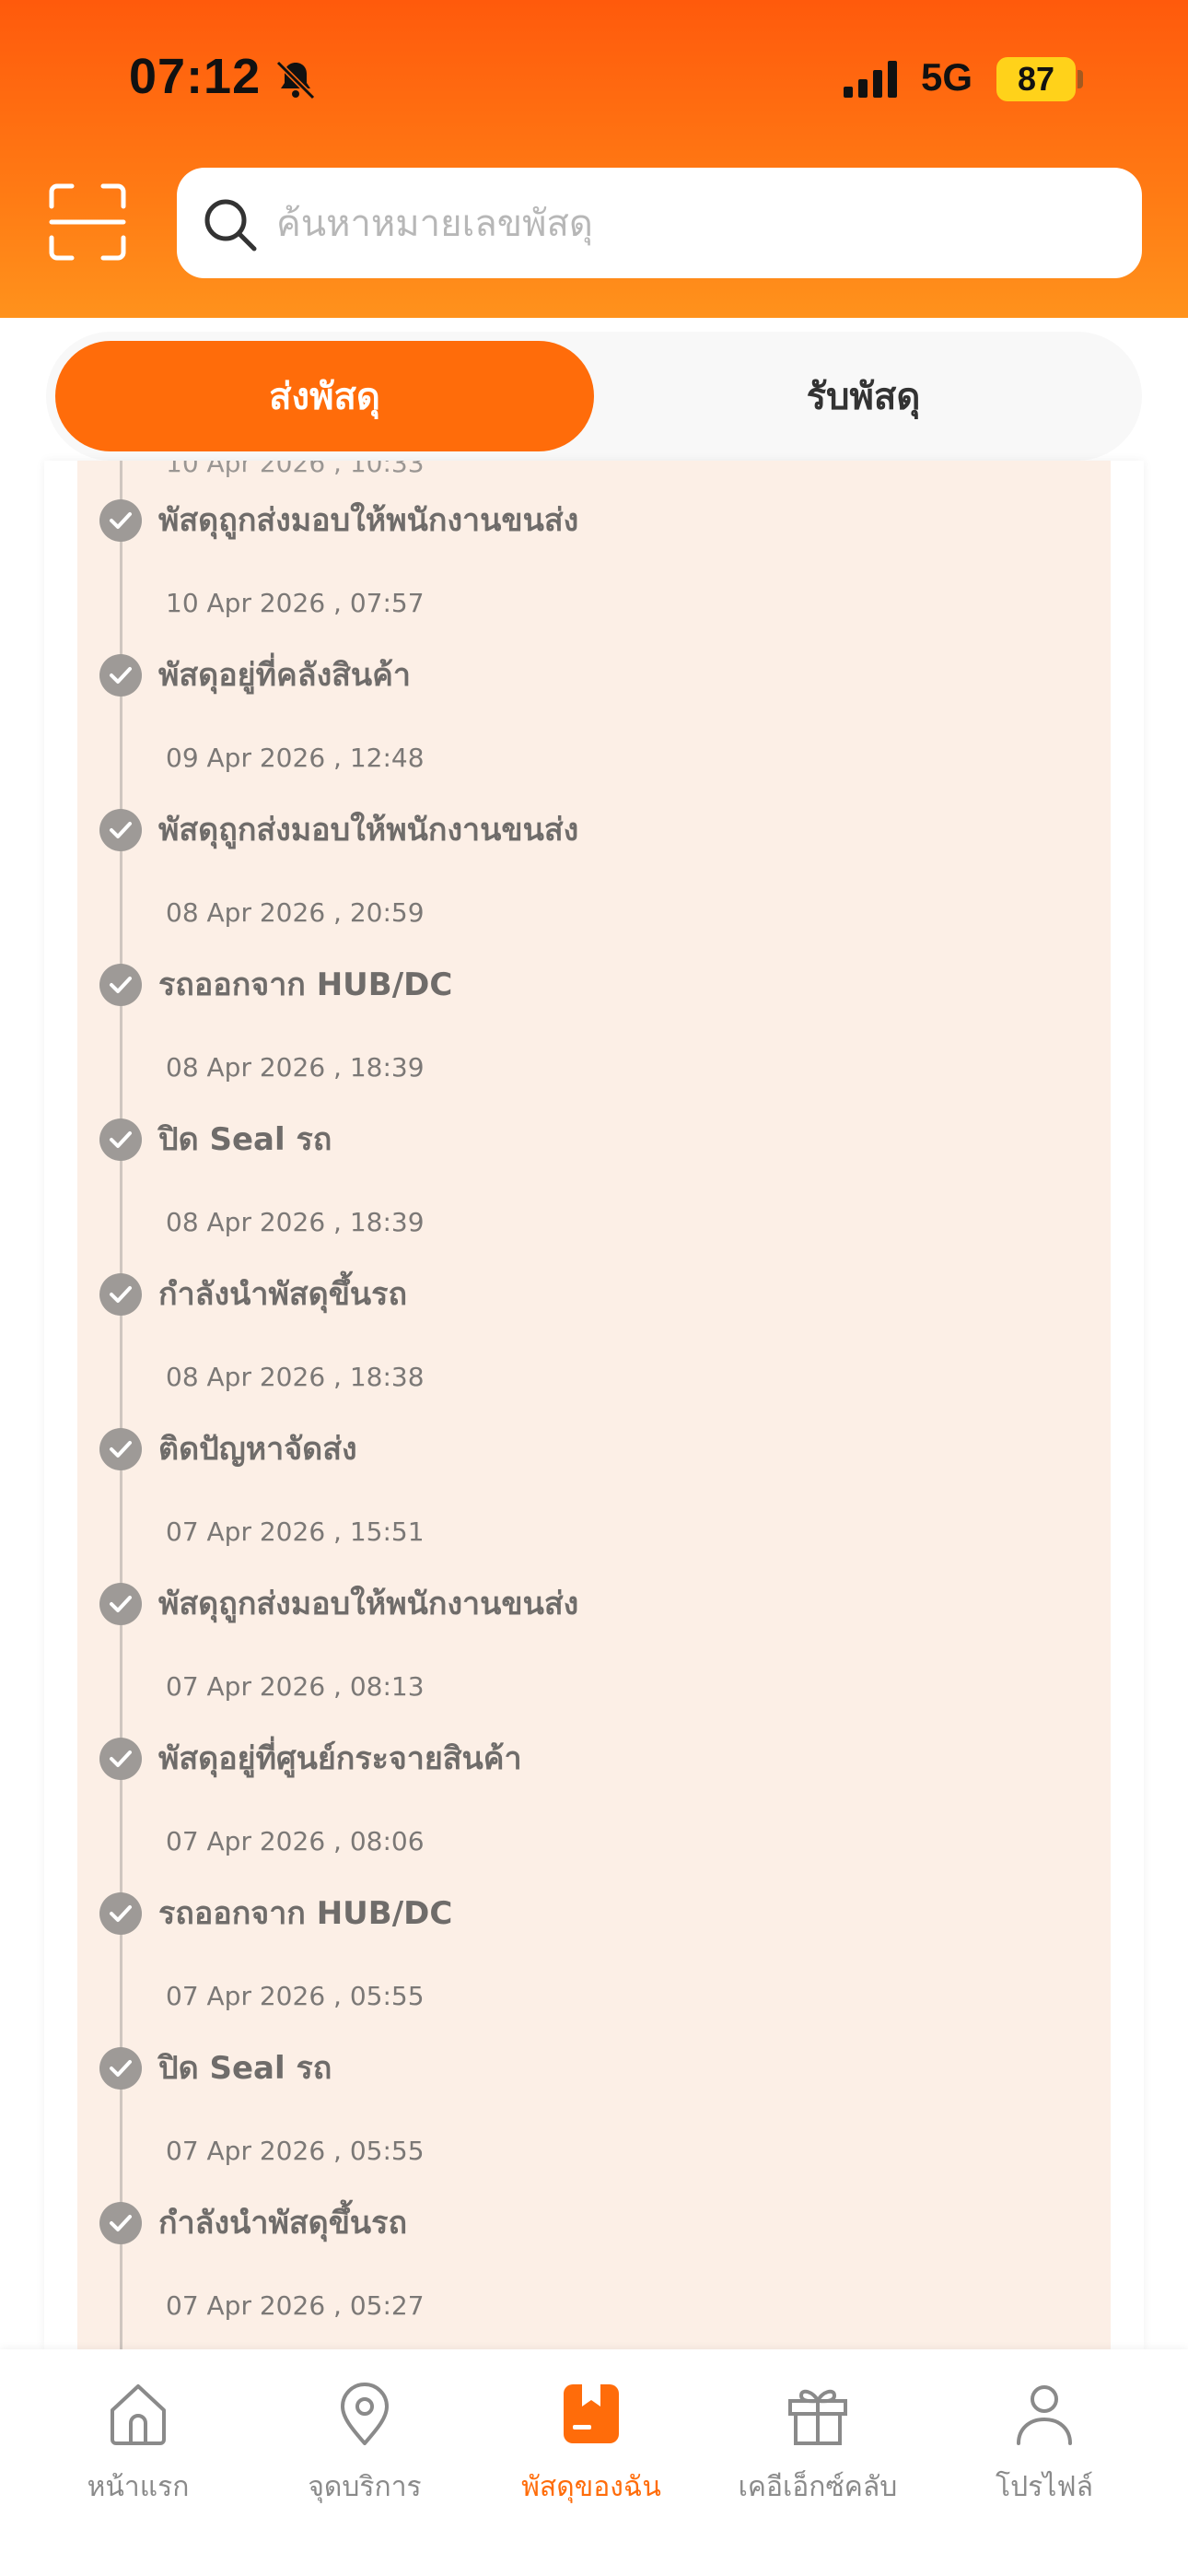  What do you see at coordinates (295, 1686) in the screenshot?
I see `event-date: 07 Apr 2026 , 08:13` at bounding box center [295, 1686].